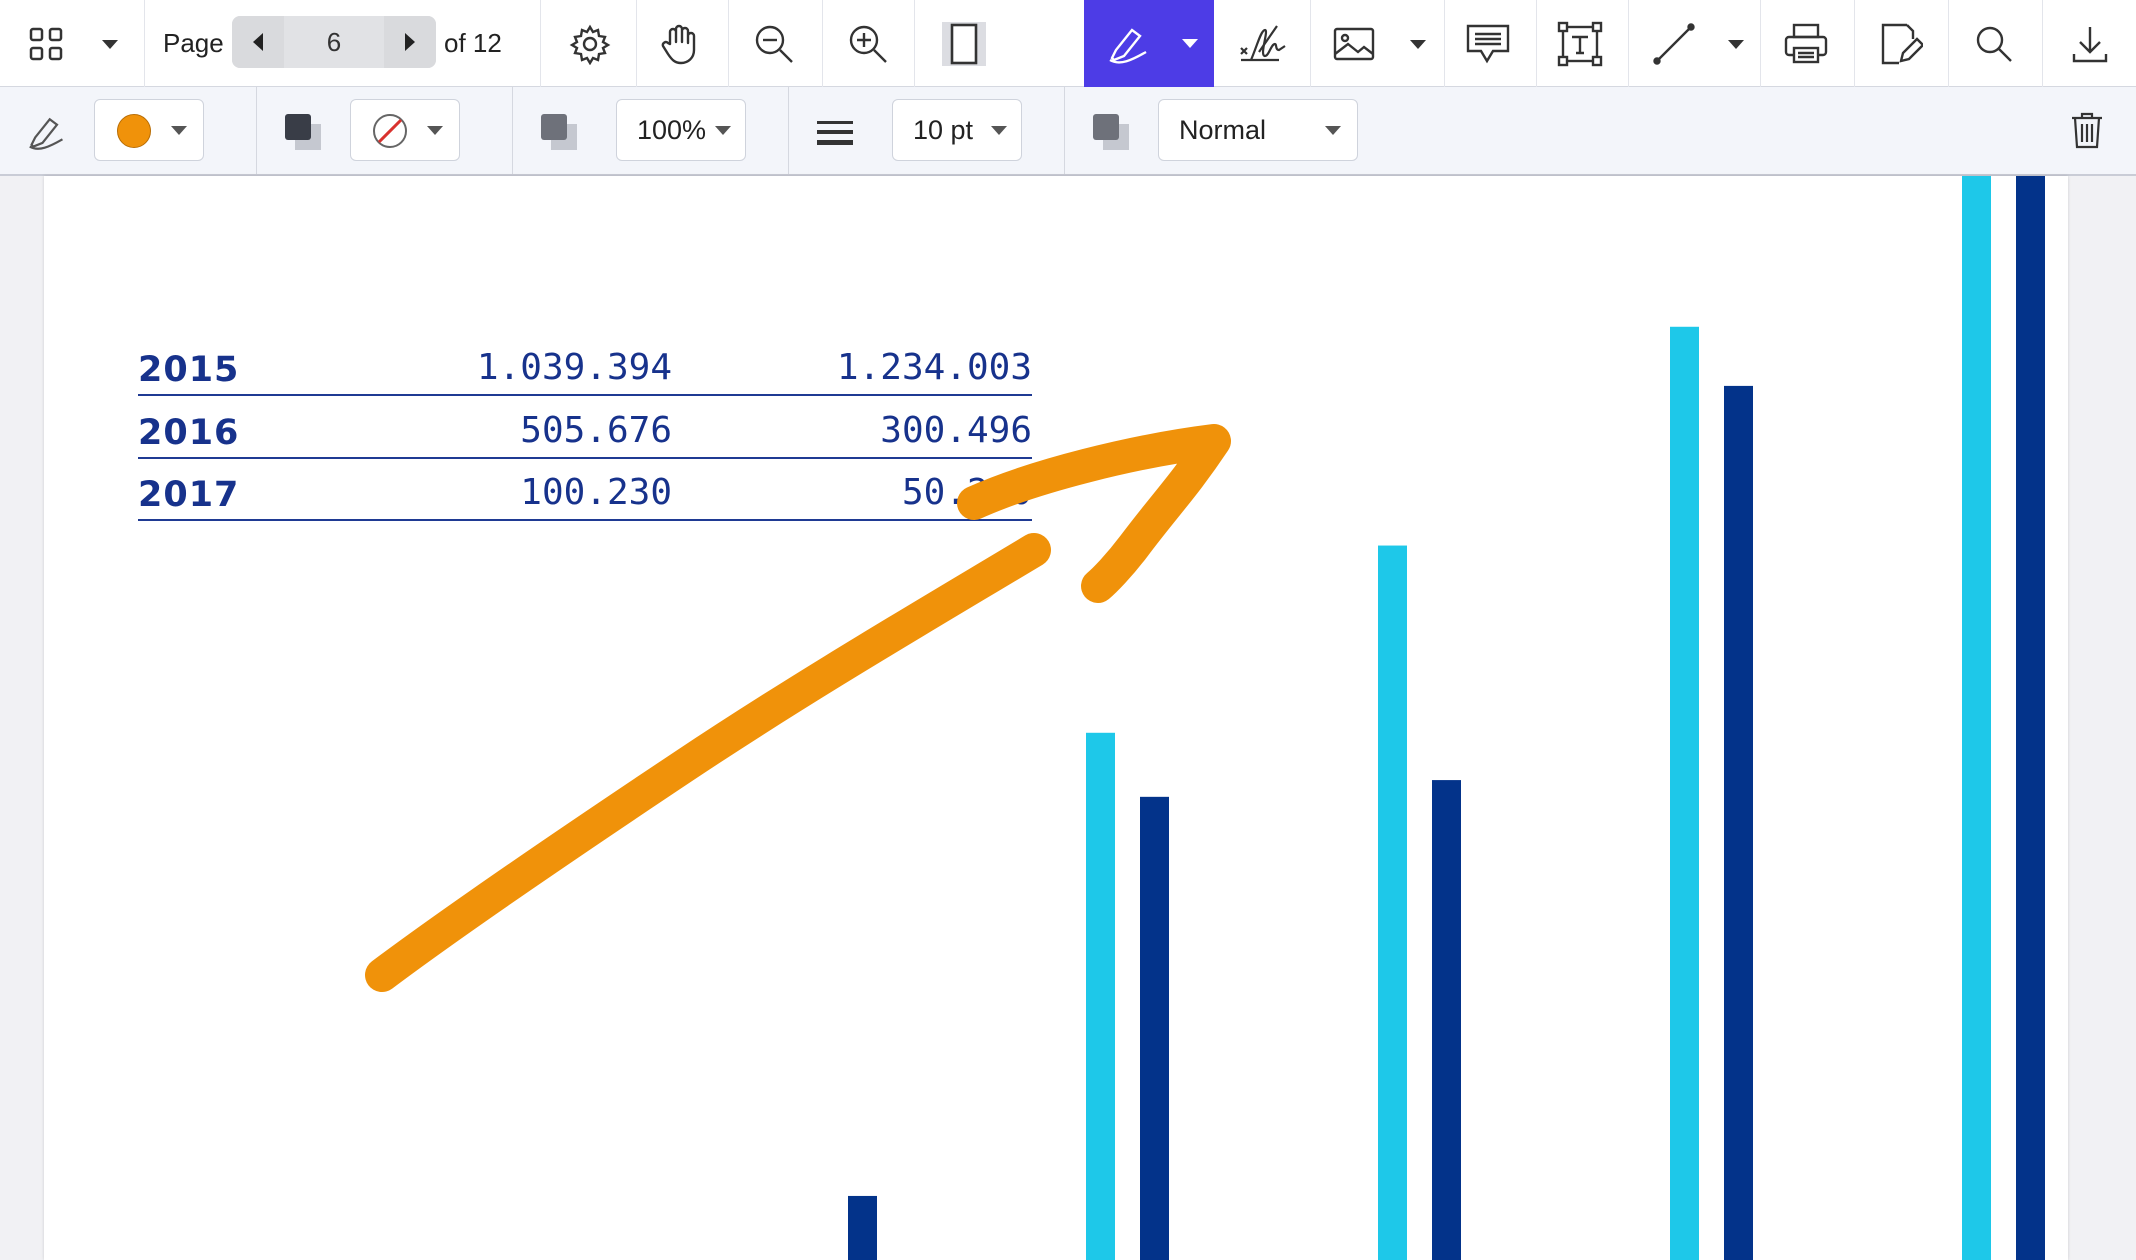 The width and height of the screenshot is (2136, 1260). I want to click on fill-color-picker, so click(405, 130).